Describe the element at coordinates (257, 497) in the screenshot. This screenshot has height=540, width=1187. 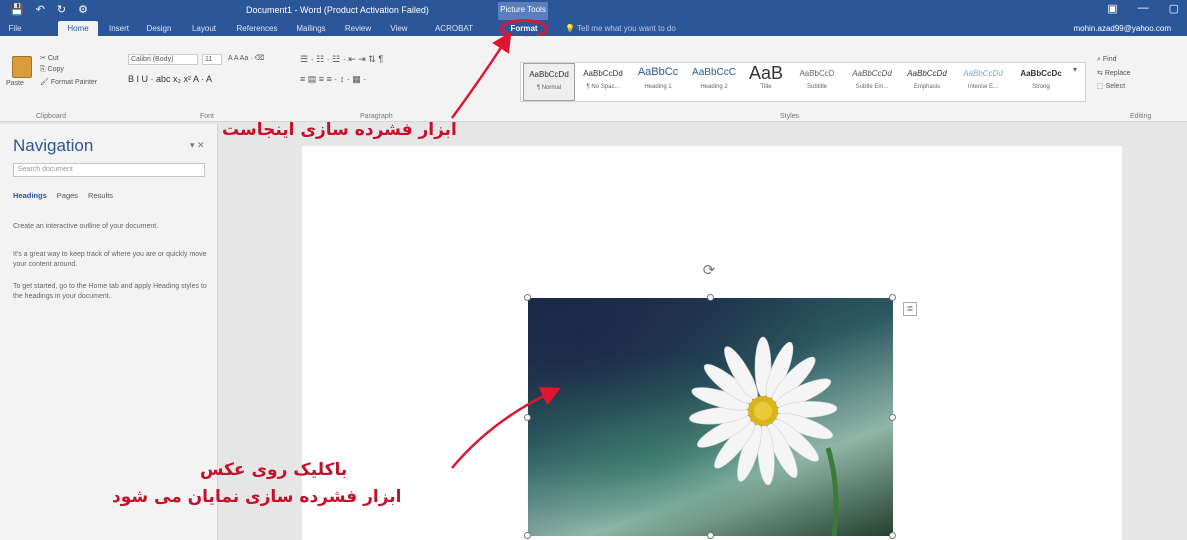
I see `annotation-appear-note: ابزار فشرده سازی نمایان می شود` at that location.